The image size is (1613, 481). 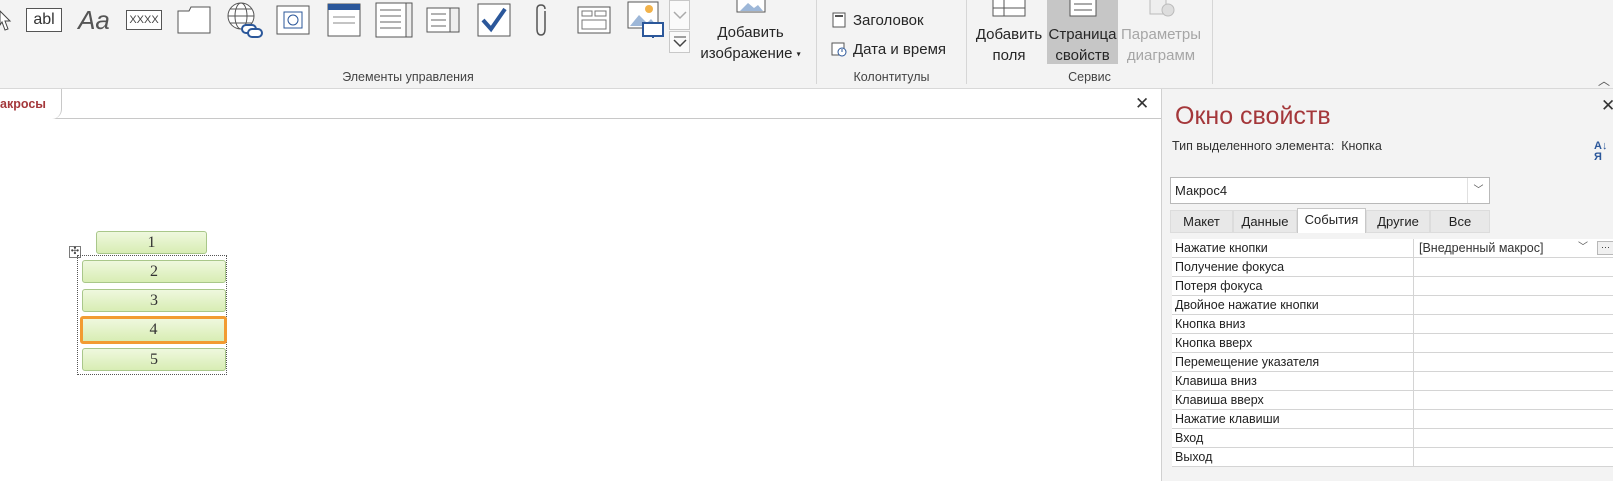 I want to click on date-time-button: Дата и время, so click(x=888, y=49).